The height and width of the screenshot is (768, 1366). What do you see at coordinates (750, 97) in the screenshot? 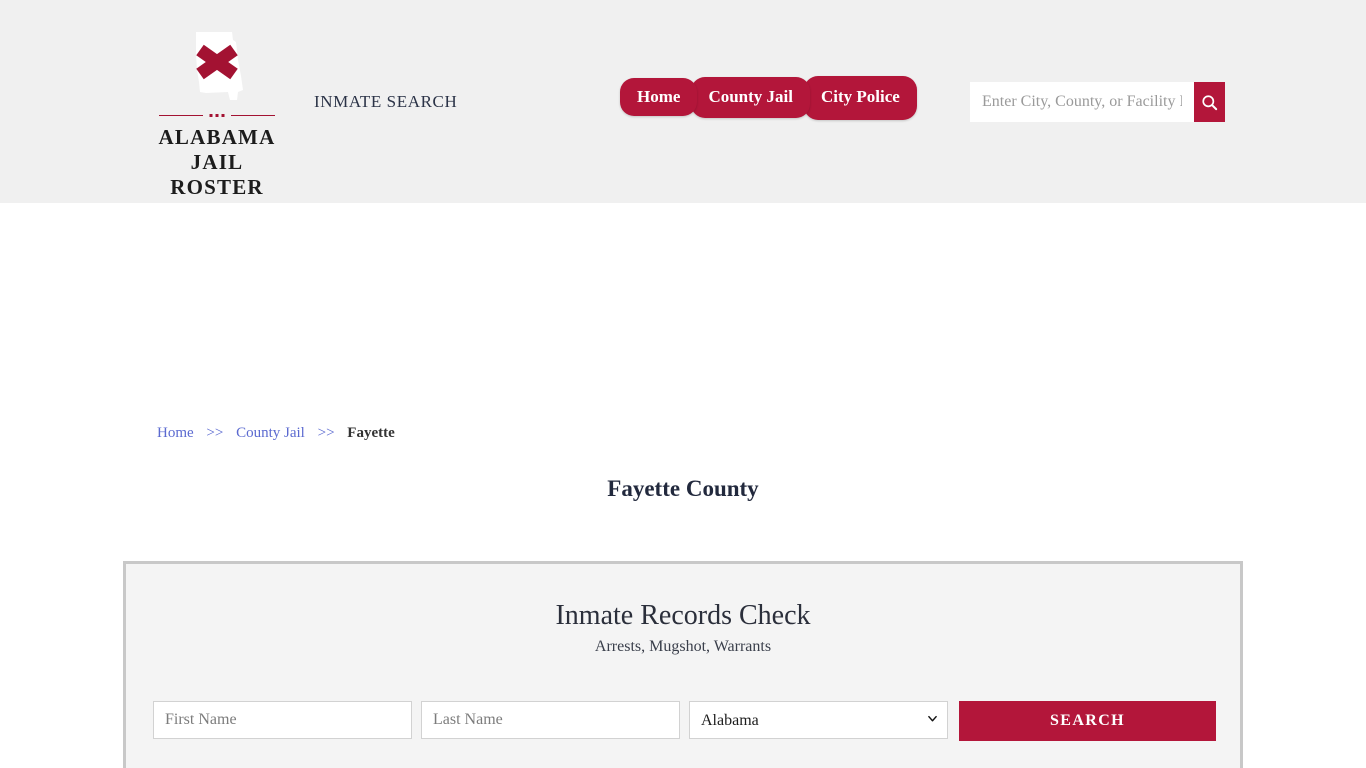
I see `nav-item-county-jail: County Jail` at bounding box center [750, 97].